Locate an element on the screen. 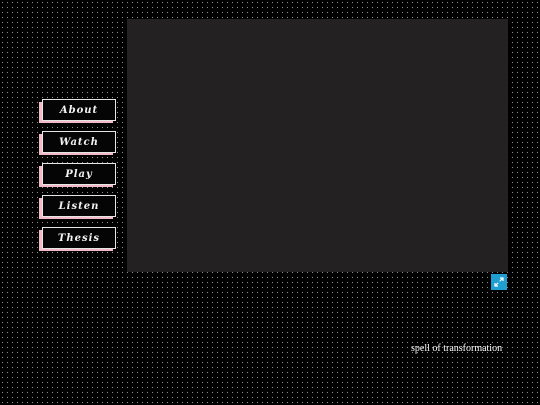 This screenshot has height=405, width=540. button-face: Play is located at coordinates (79, 174).